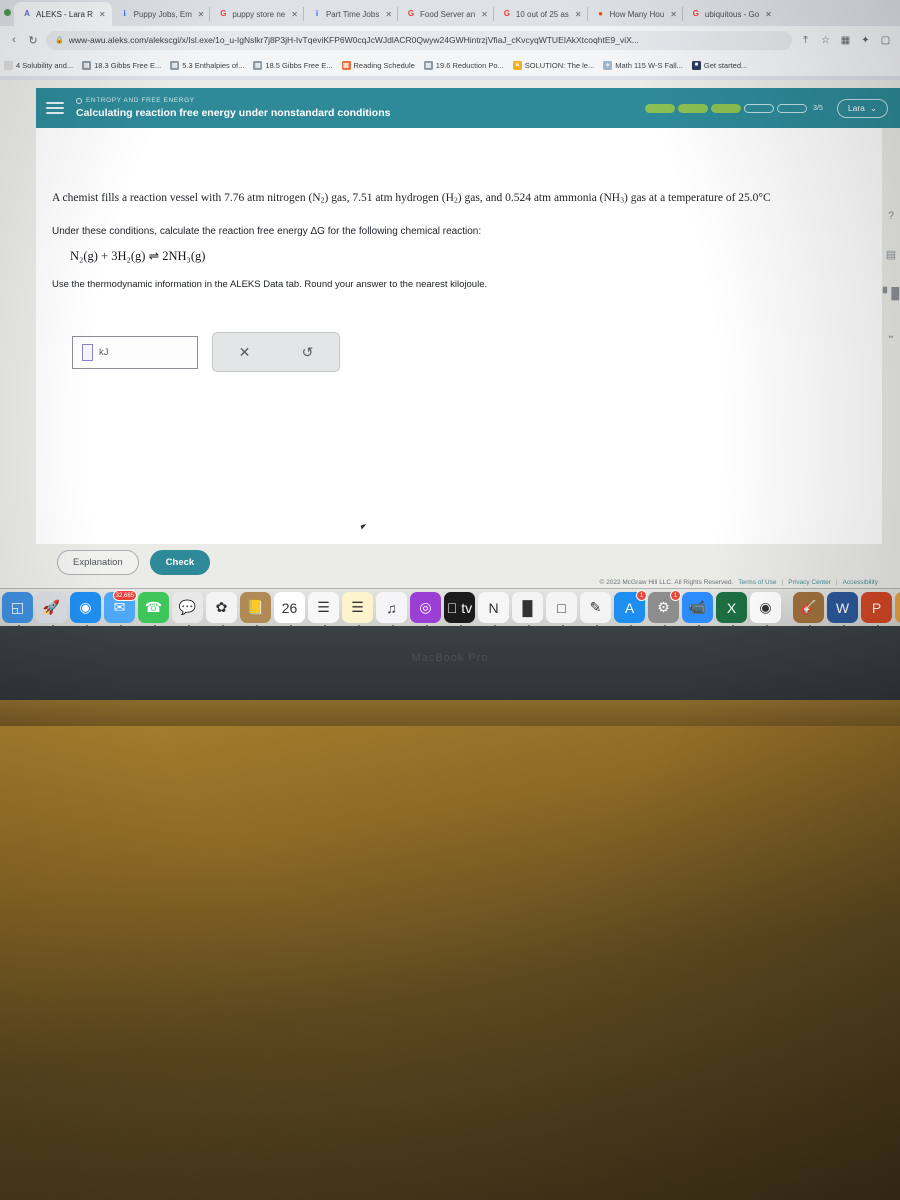 The image size is (900, 1200). I want to click on safari-icon: ◉, so click(85, 609).